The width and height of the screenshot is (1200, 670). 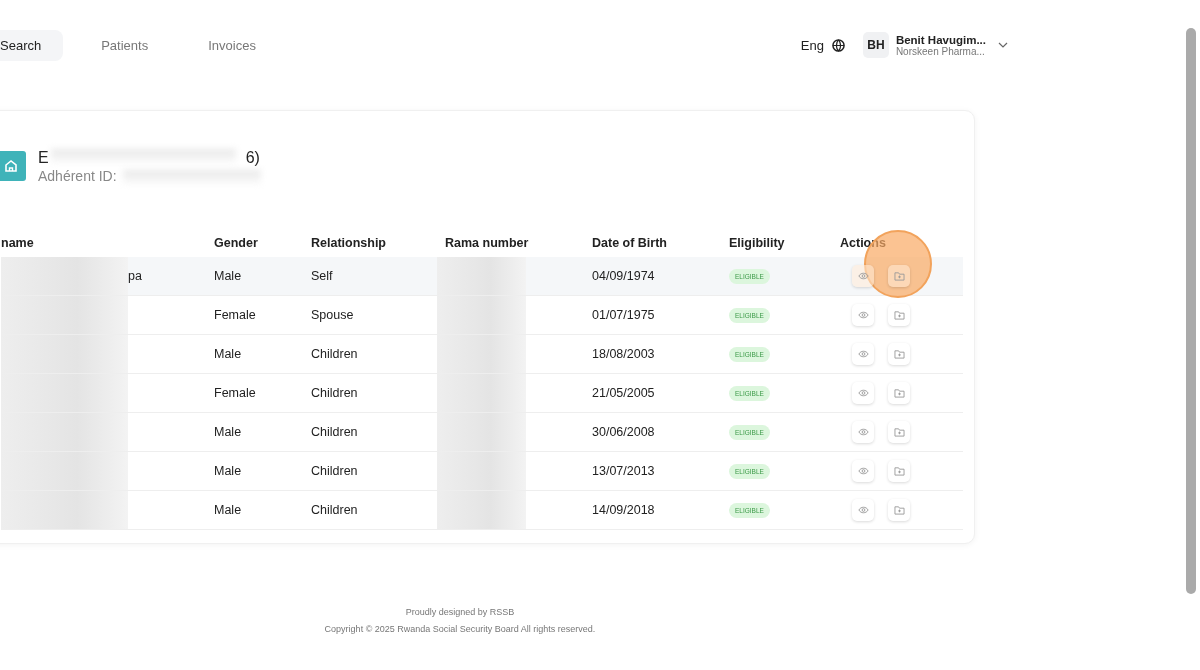 I want to click on column-header: Date of Birth, so click(x=629, y=242).